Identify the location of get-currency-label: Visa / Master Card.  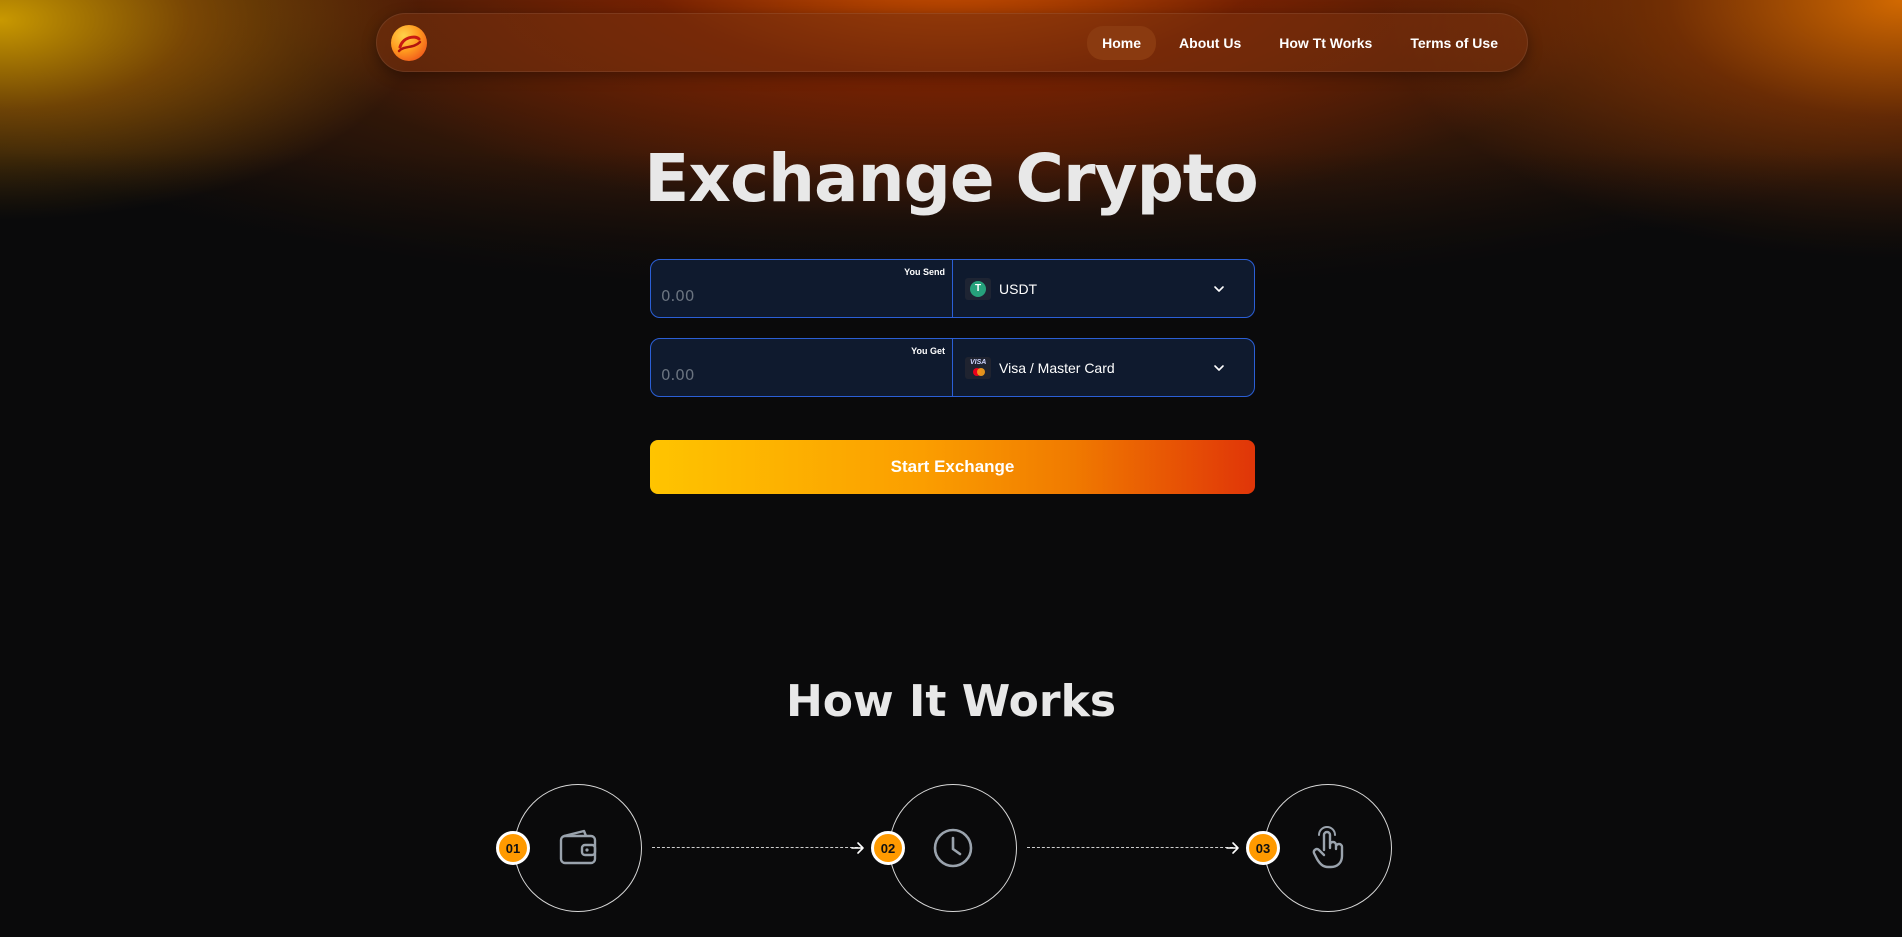
(1057, 367).